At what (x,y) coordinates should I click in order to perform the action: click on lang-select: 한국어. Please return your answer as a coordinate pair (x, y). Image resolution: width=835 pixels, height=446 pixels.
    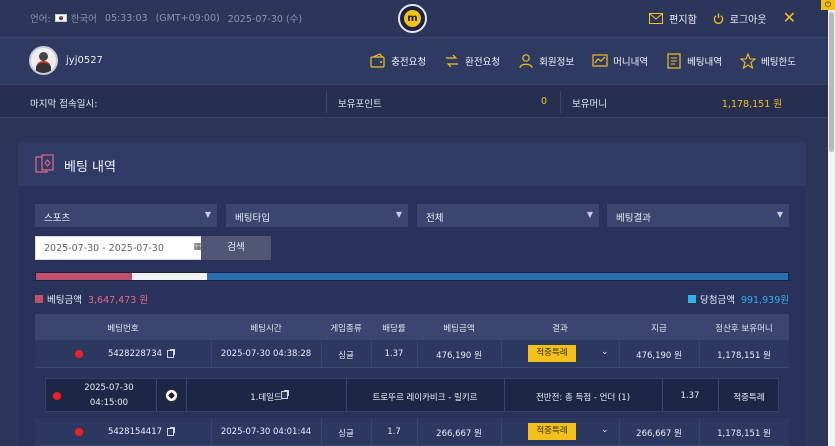
    Looking at the image, I should click on (84, 18).